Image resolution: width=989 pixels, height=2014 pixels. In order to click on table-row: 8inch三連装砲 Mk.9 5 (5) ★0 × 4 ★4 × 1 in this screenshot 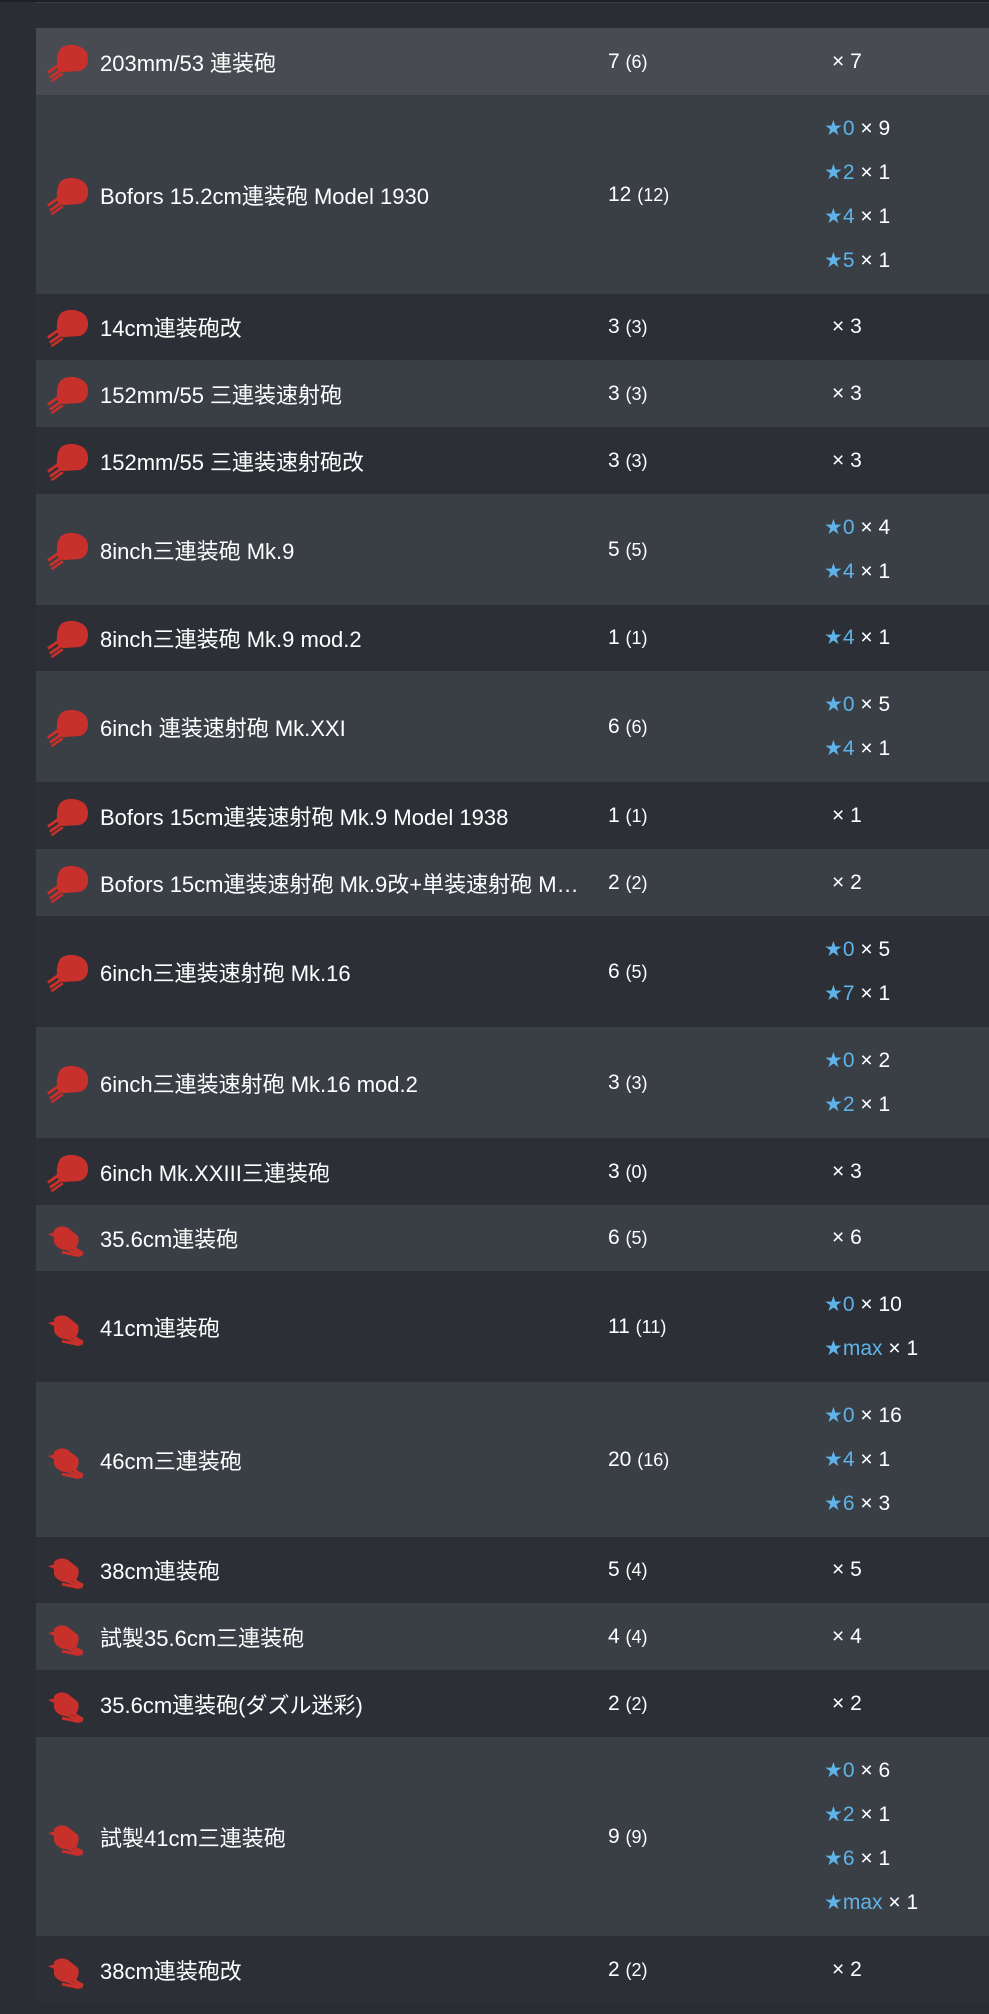, I will do `click(512, 549)`.